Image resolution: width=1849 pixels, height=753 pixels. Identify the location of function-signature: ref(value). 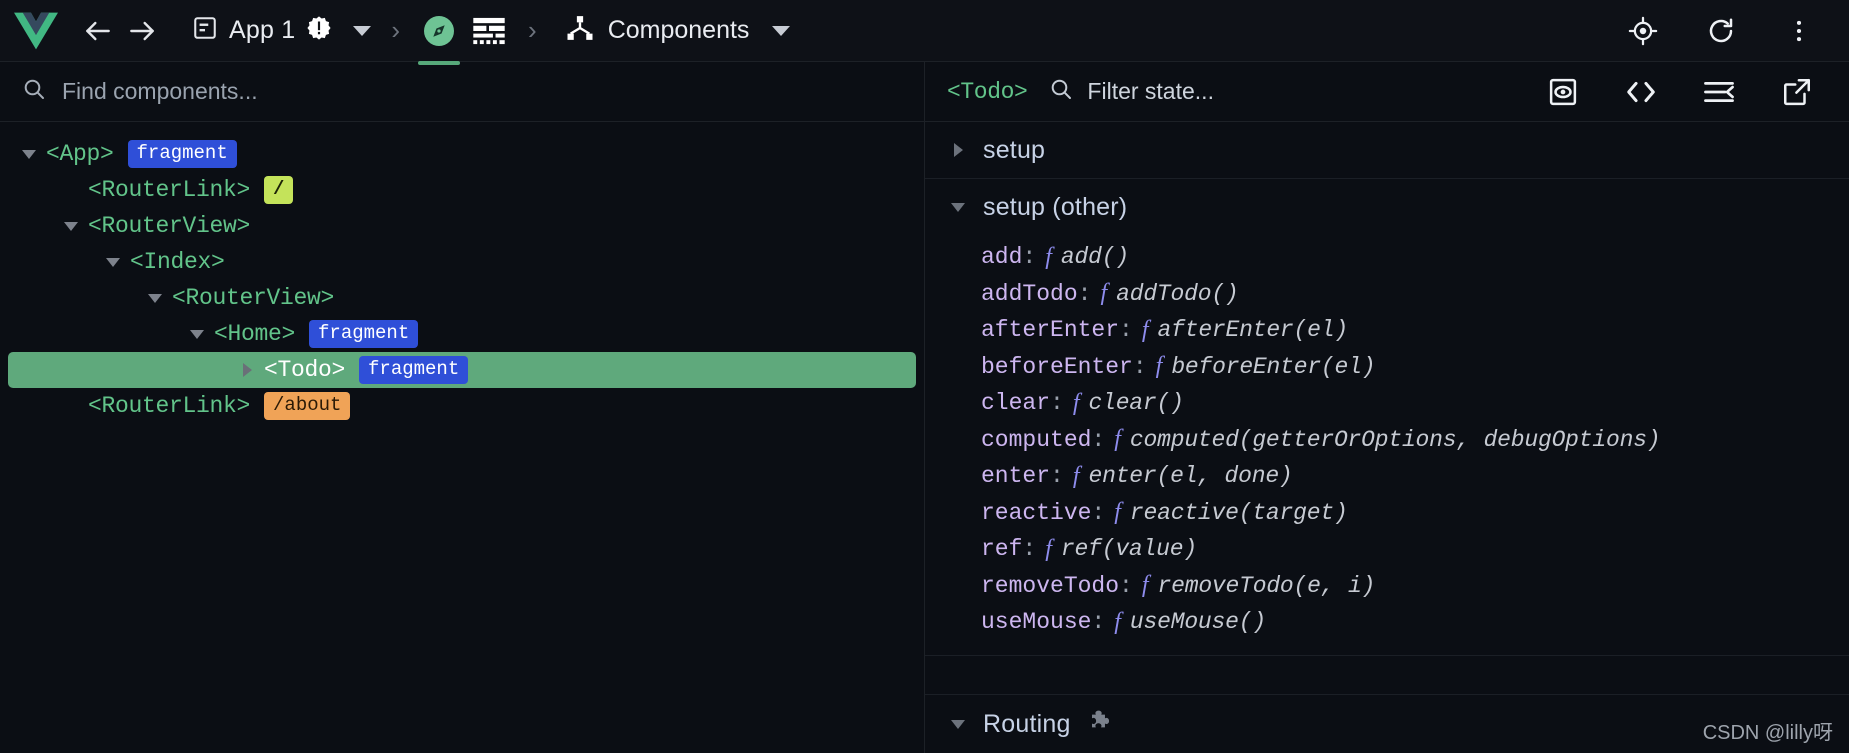
(1128, 549).